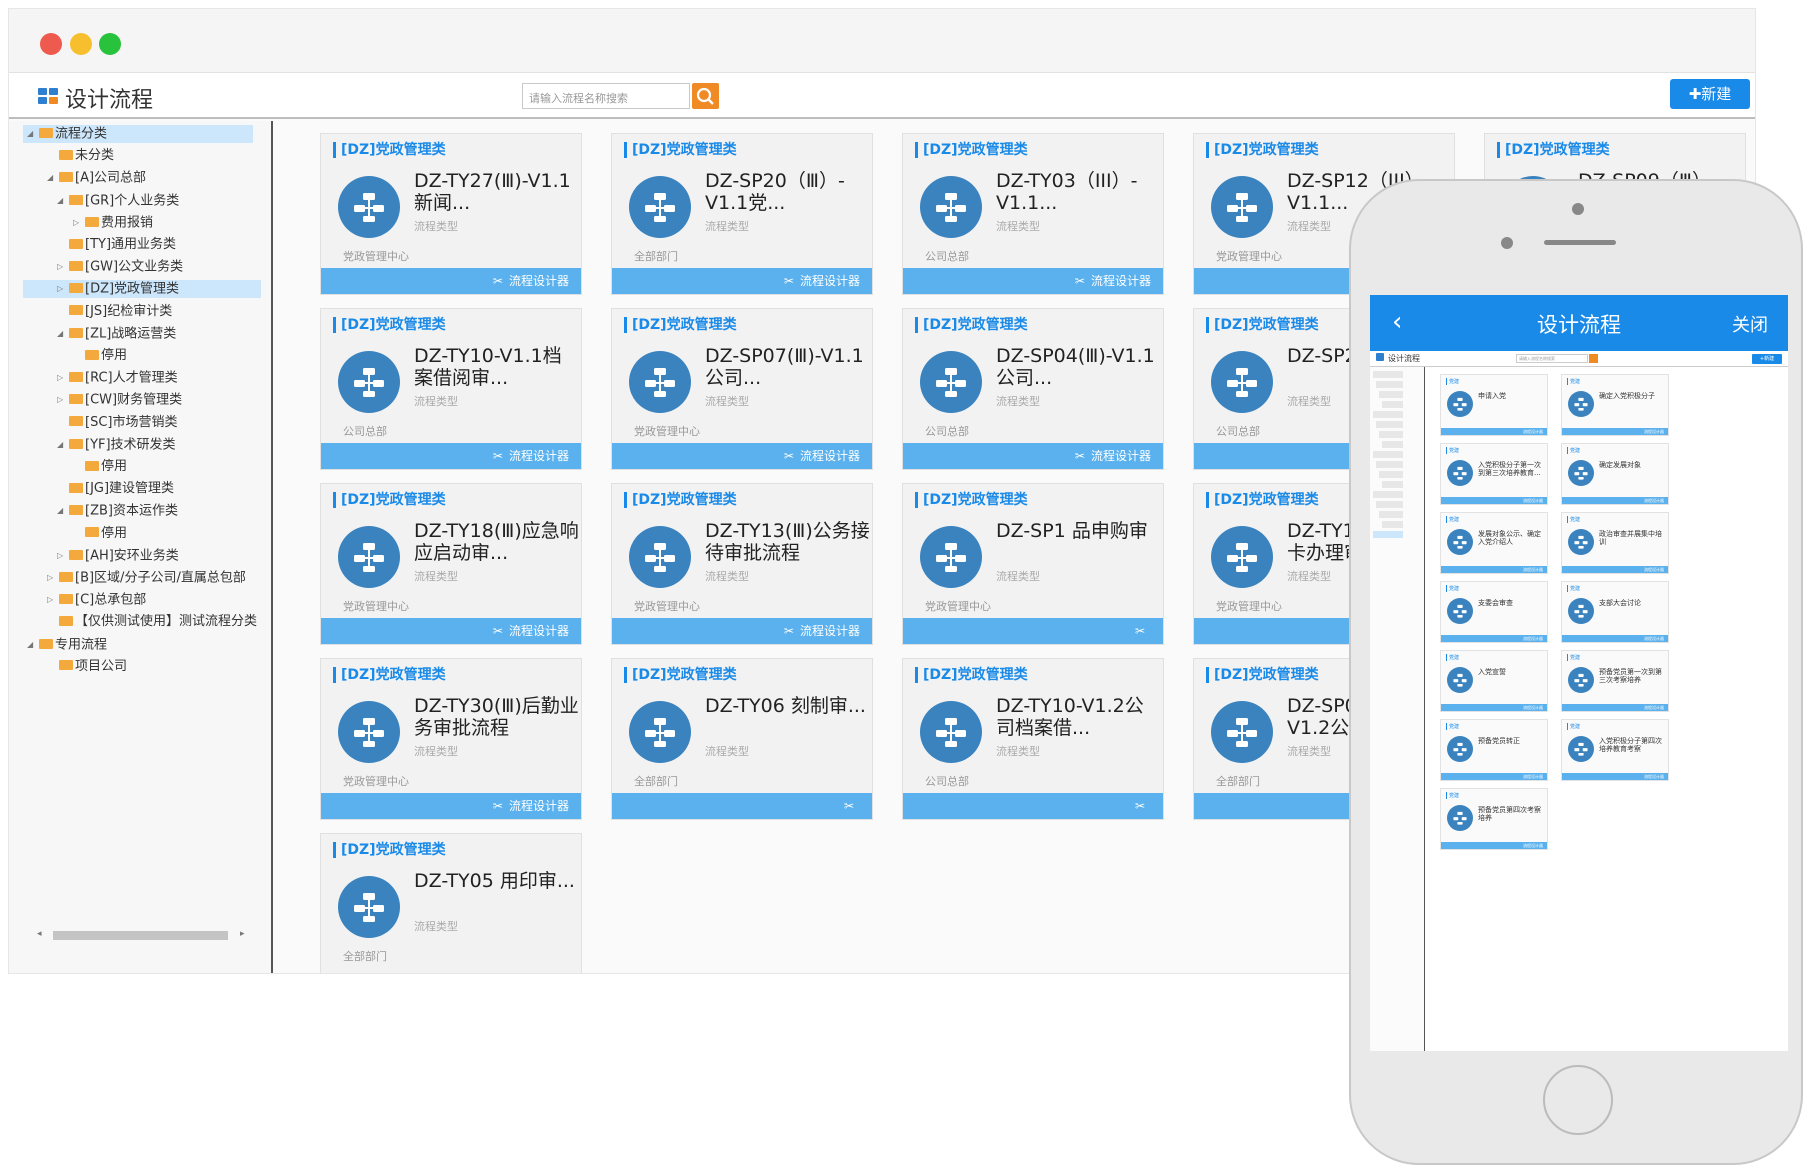 The width and height of the screenshot is (1803, 1165). Describe the element at coordinates (1494, 750) in the screenshot. I see `mobile-flow-card: 党建 预备党员转正 流程设计器` at that location.